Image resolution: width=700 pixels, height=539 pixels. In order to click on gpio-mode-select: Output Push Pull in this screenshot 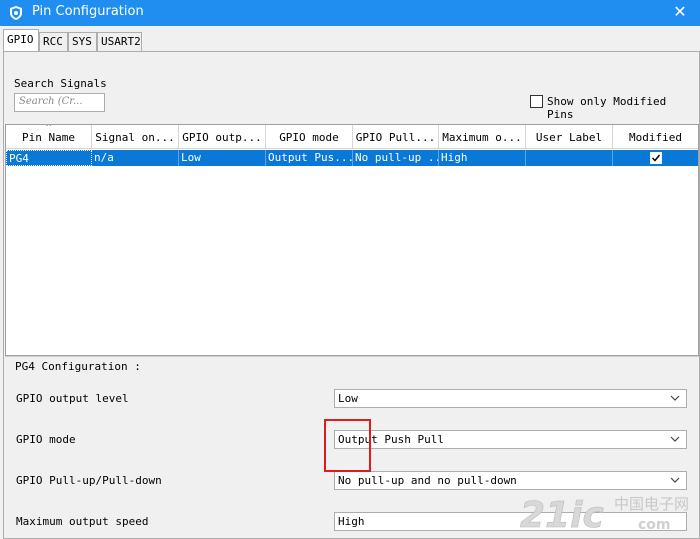, I will do `click(510, 439)`.